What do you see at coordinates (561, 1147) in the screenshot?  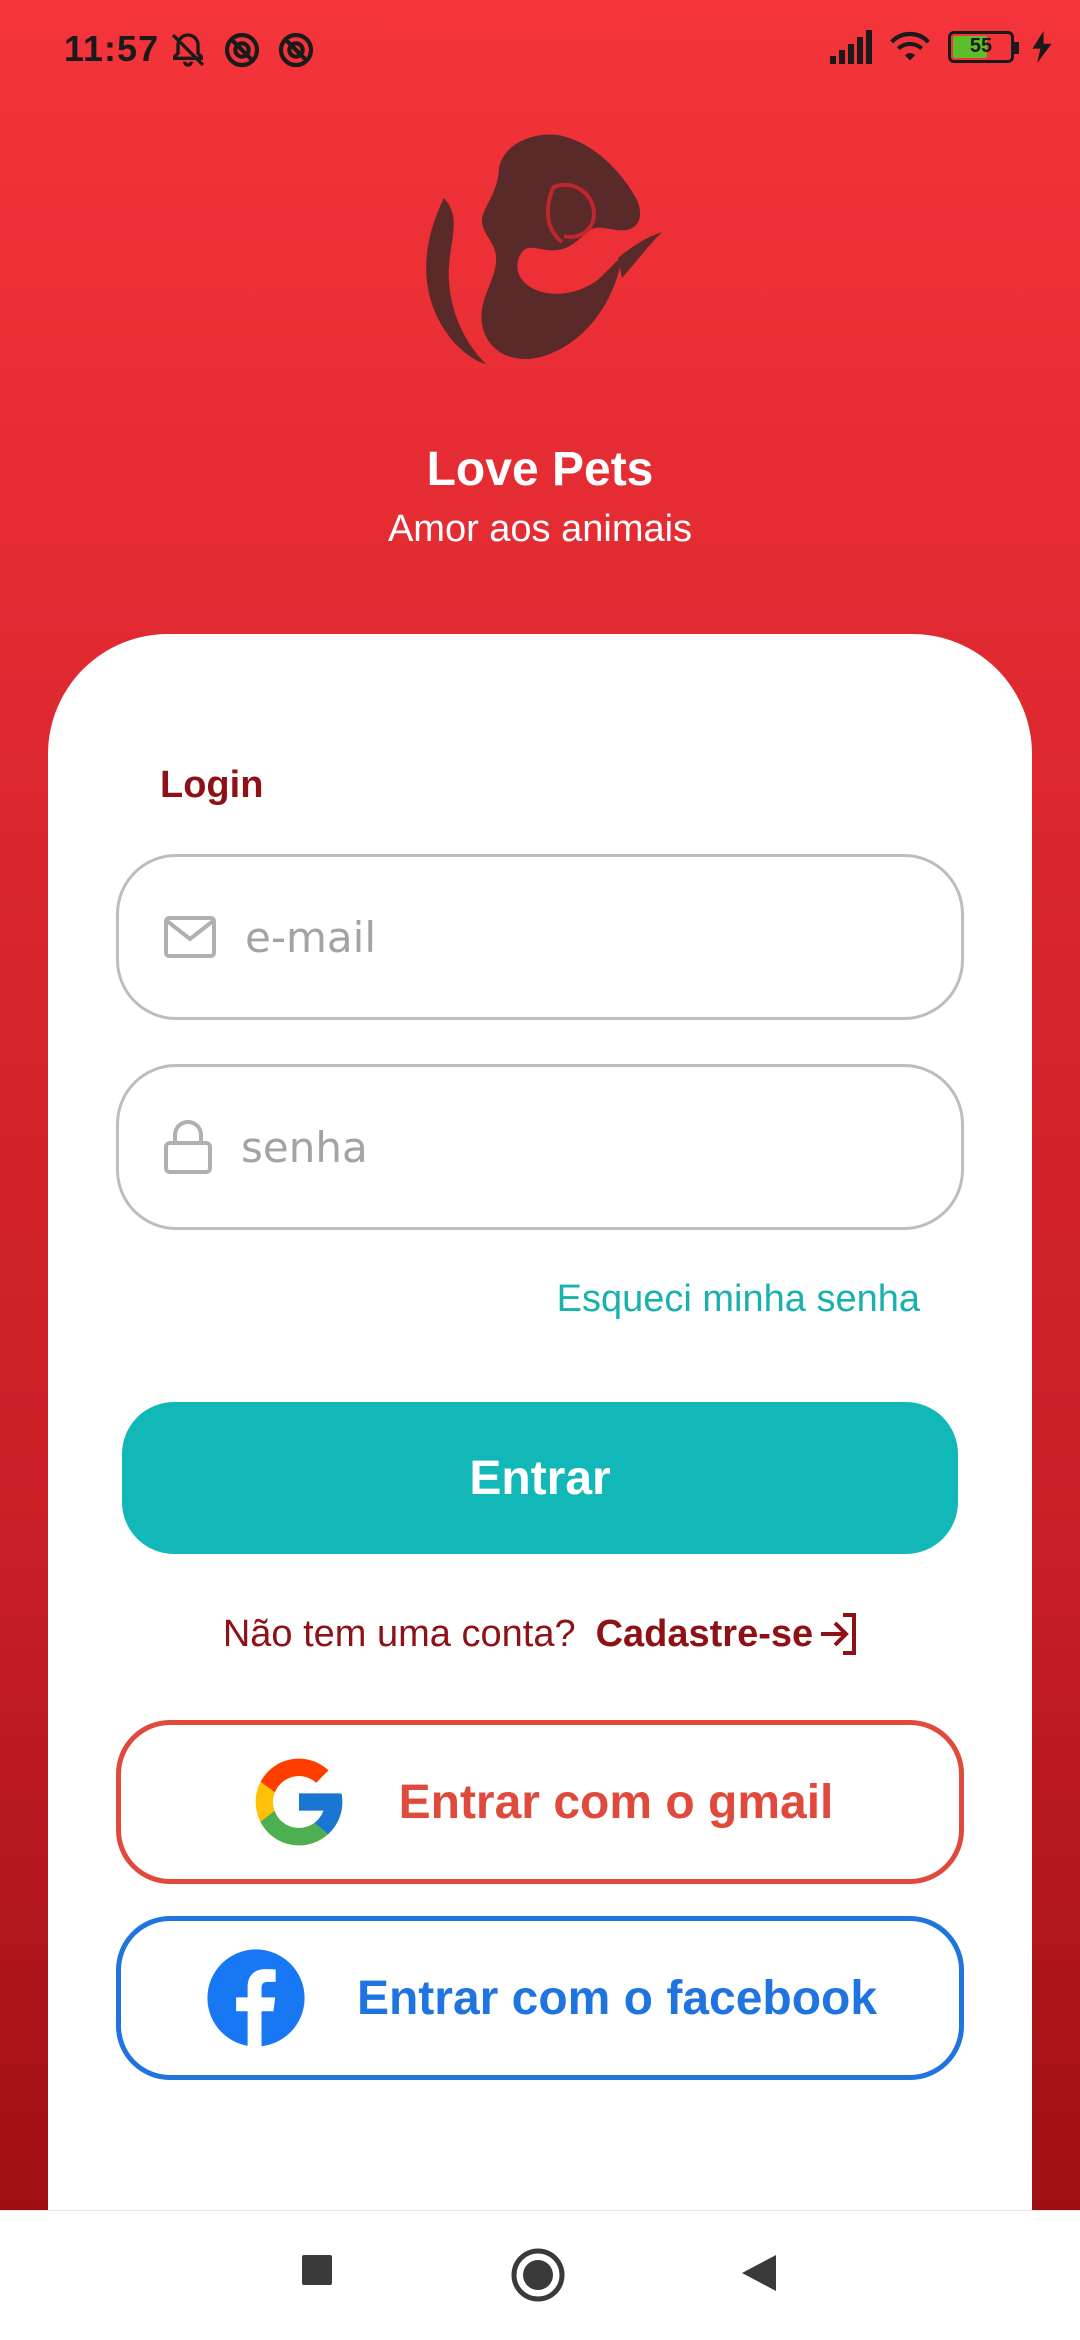 I see `password-input` at bounding box center [561, 1147].